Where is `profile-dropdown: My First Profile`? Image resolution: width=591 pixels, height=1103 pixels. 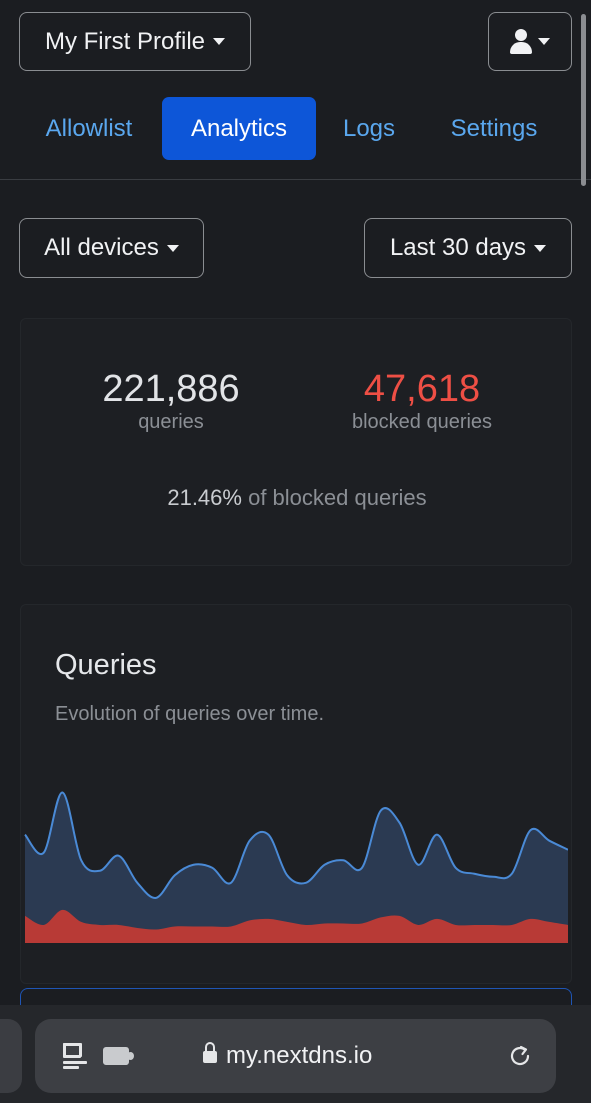
profile-dropdown: My First Profile is located at coordinates (135, 41).